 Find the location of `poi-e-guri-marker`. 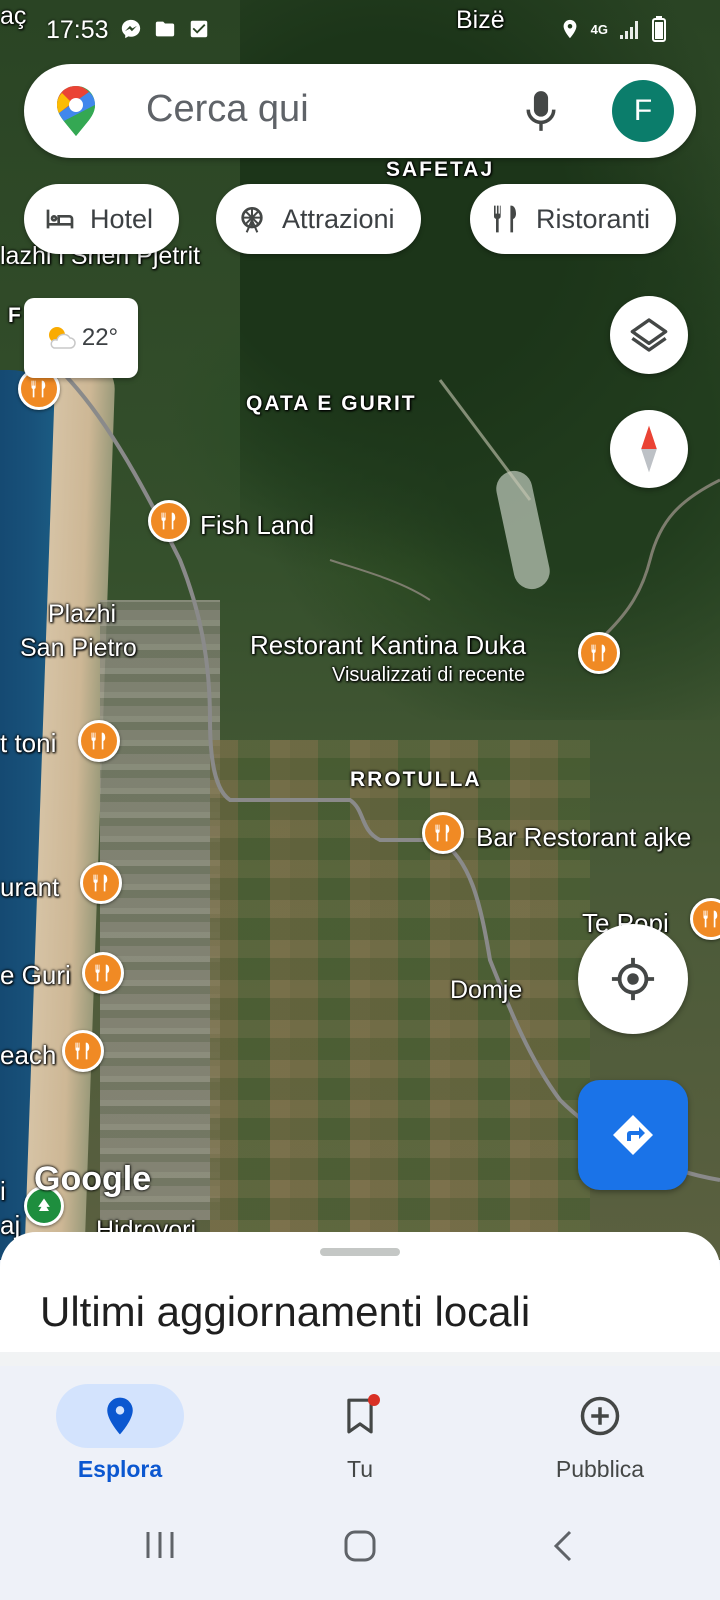

poi-e-guri-marker is located at coordinates (103, 973).